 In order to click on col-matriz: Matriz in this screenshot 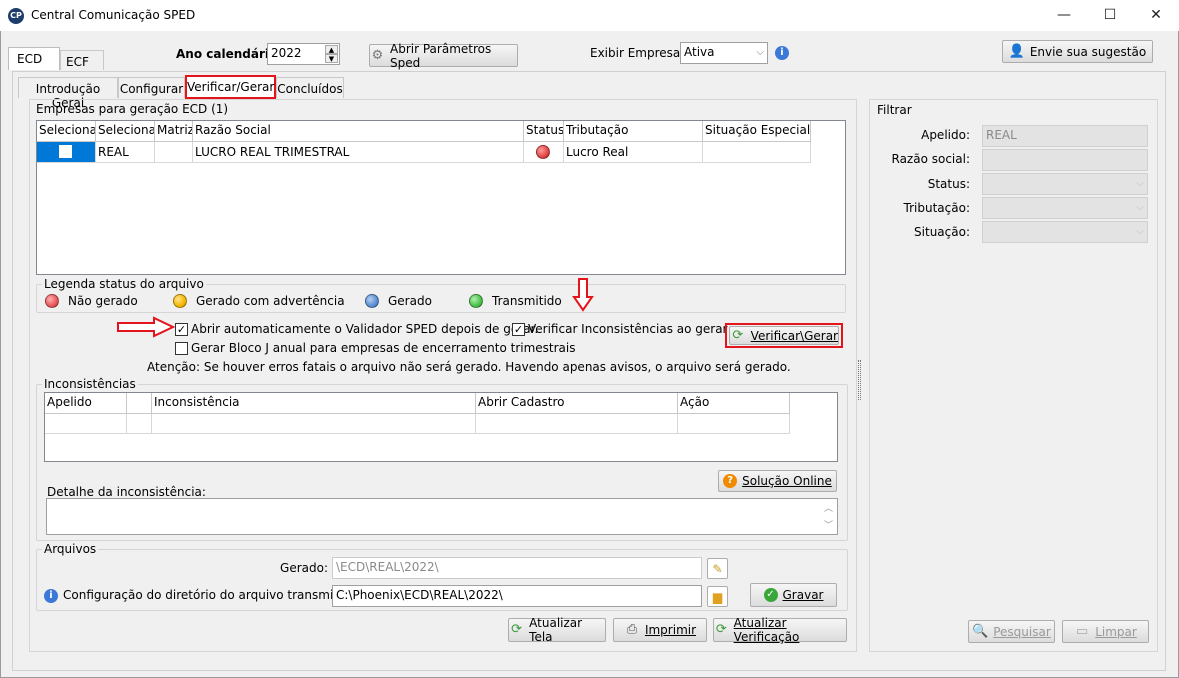, I will do `click(174, 131)`.